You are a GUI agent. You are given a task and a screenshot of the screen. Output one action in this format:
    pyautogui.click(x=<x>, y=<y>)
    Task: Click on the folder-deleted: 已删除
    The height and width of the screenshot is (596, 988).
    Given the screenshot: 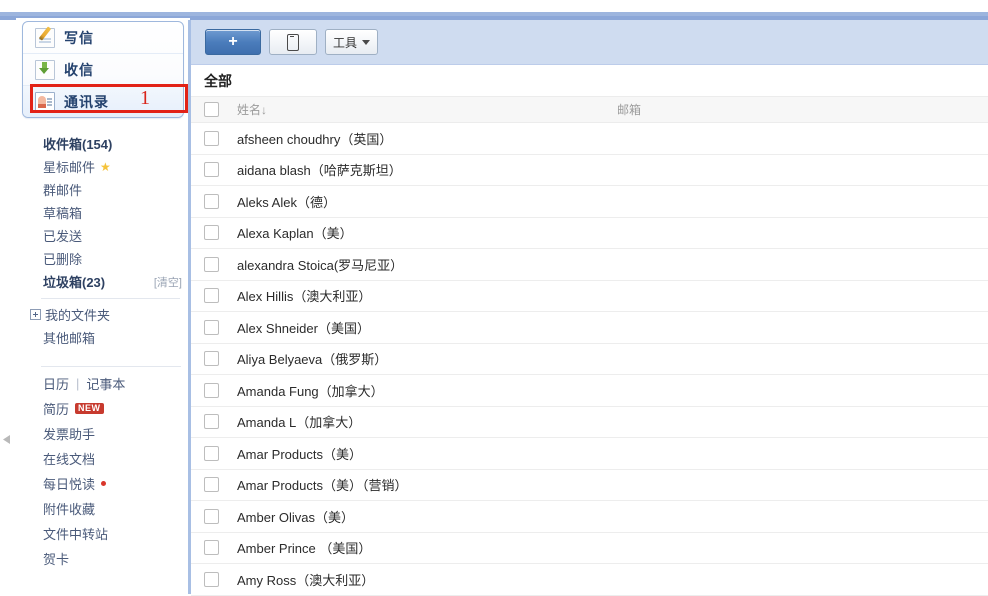 What is the action you would take?
    pyautogui.click(x=103, y=258)
    